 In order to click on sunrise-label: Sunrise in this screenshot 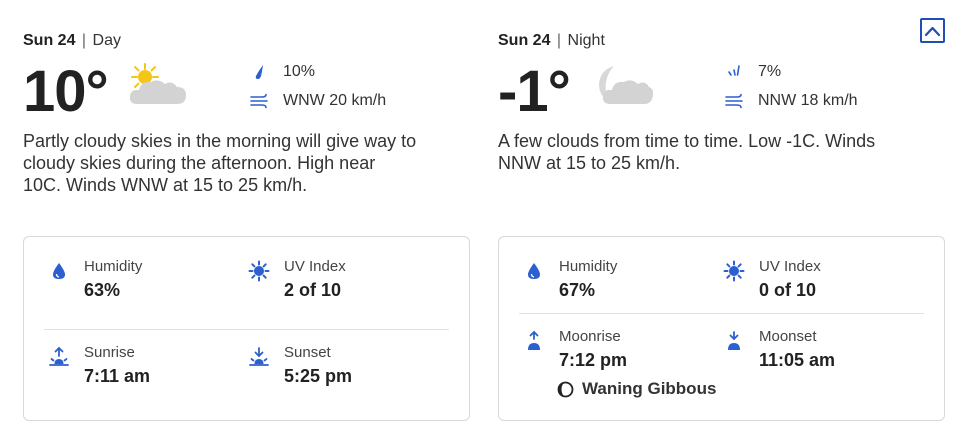, I will do `click(109, 352)`.